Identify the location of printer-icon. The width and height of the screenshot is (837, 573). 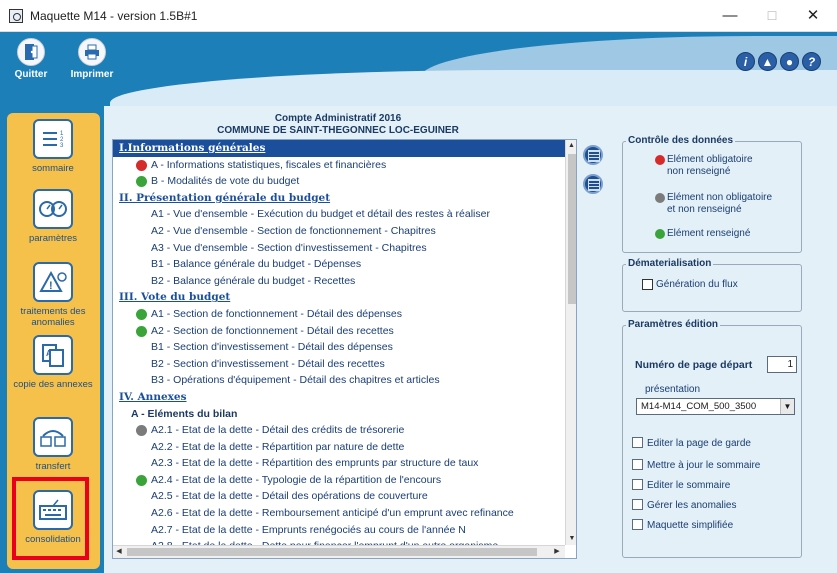
(92, 52).